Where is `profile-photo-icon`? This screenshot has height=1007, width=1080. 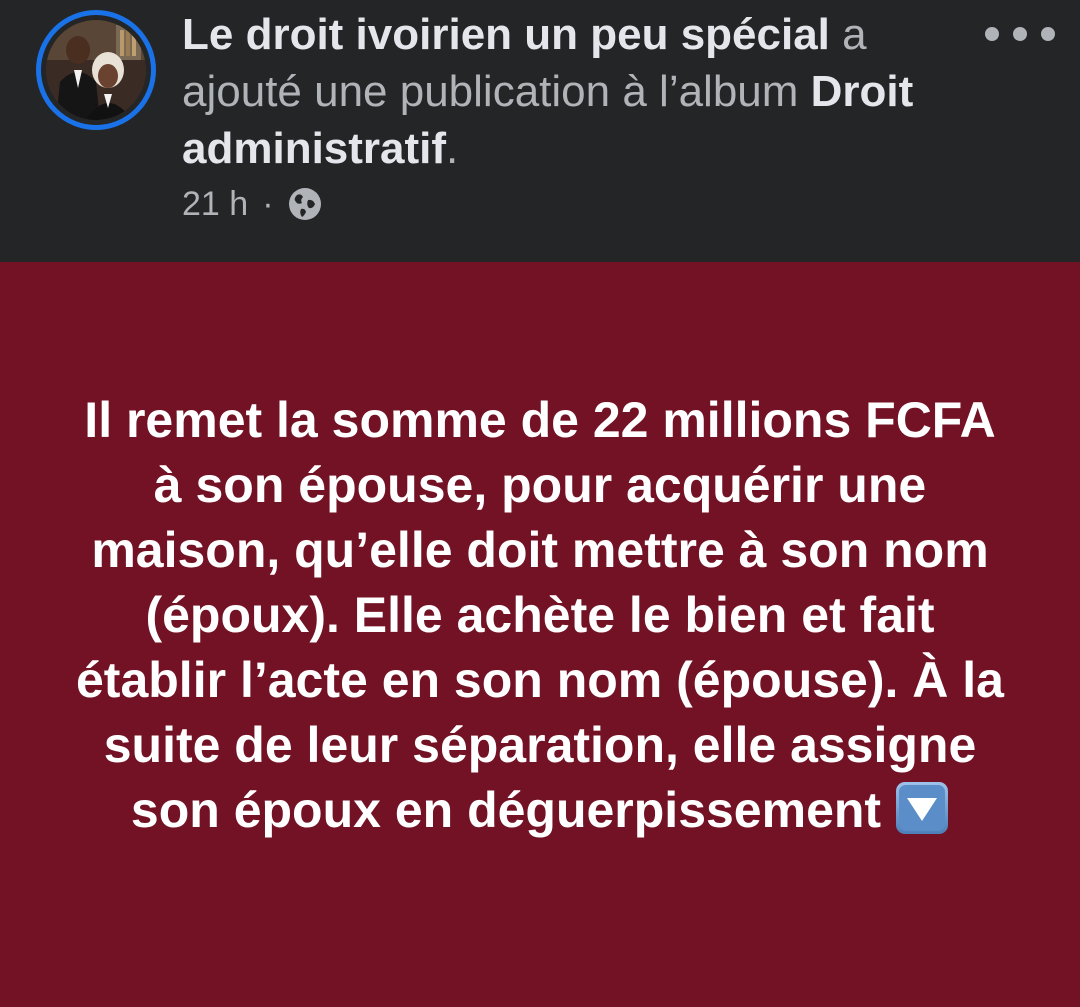
profile-photo-icon is located at coordinates (96, 70).